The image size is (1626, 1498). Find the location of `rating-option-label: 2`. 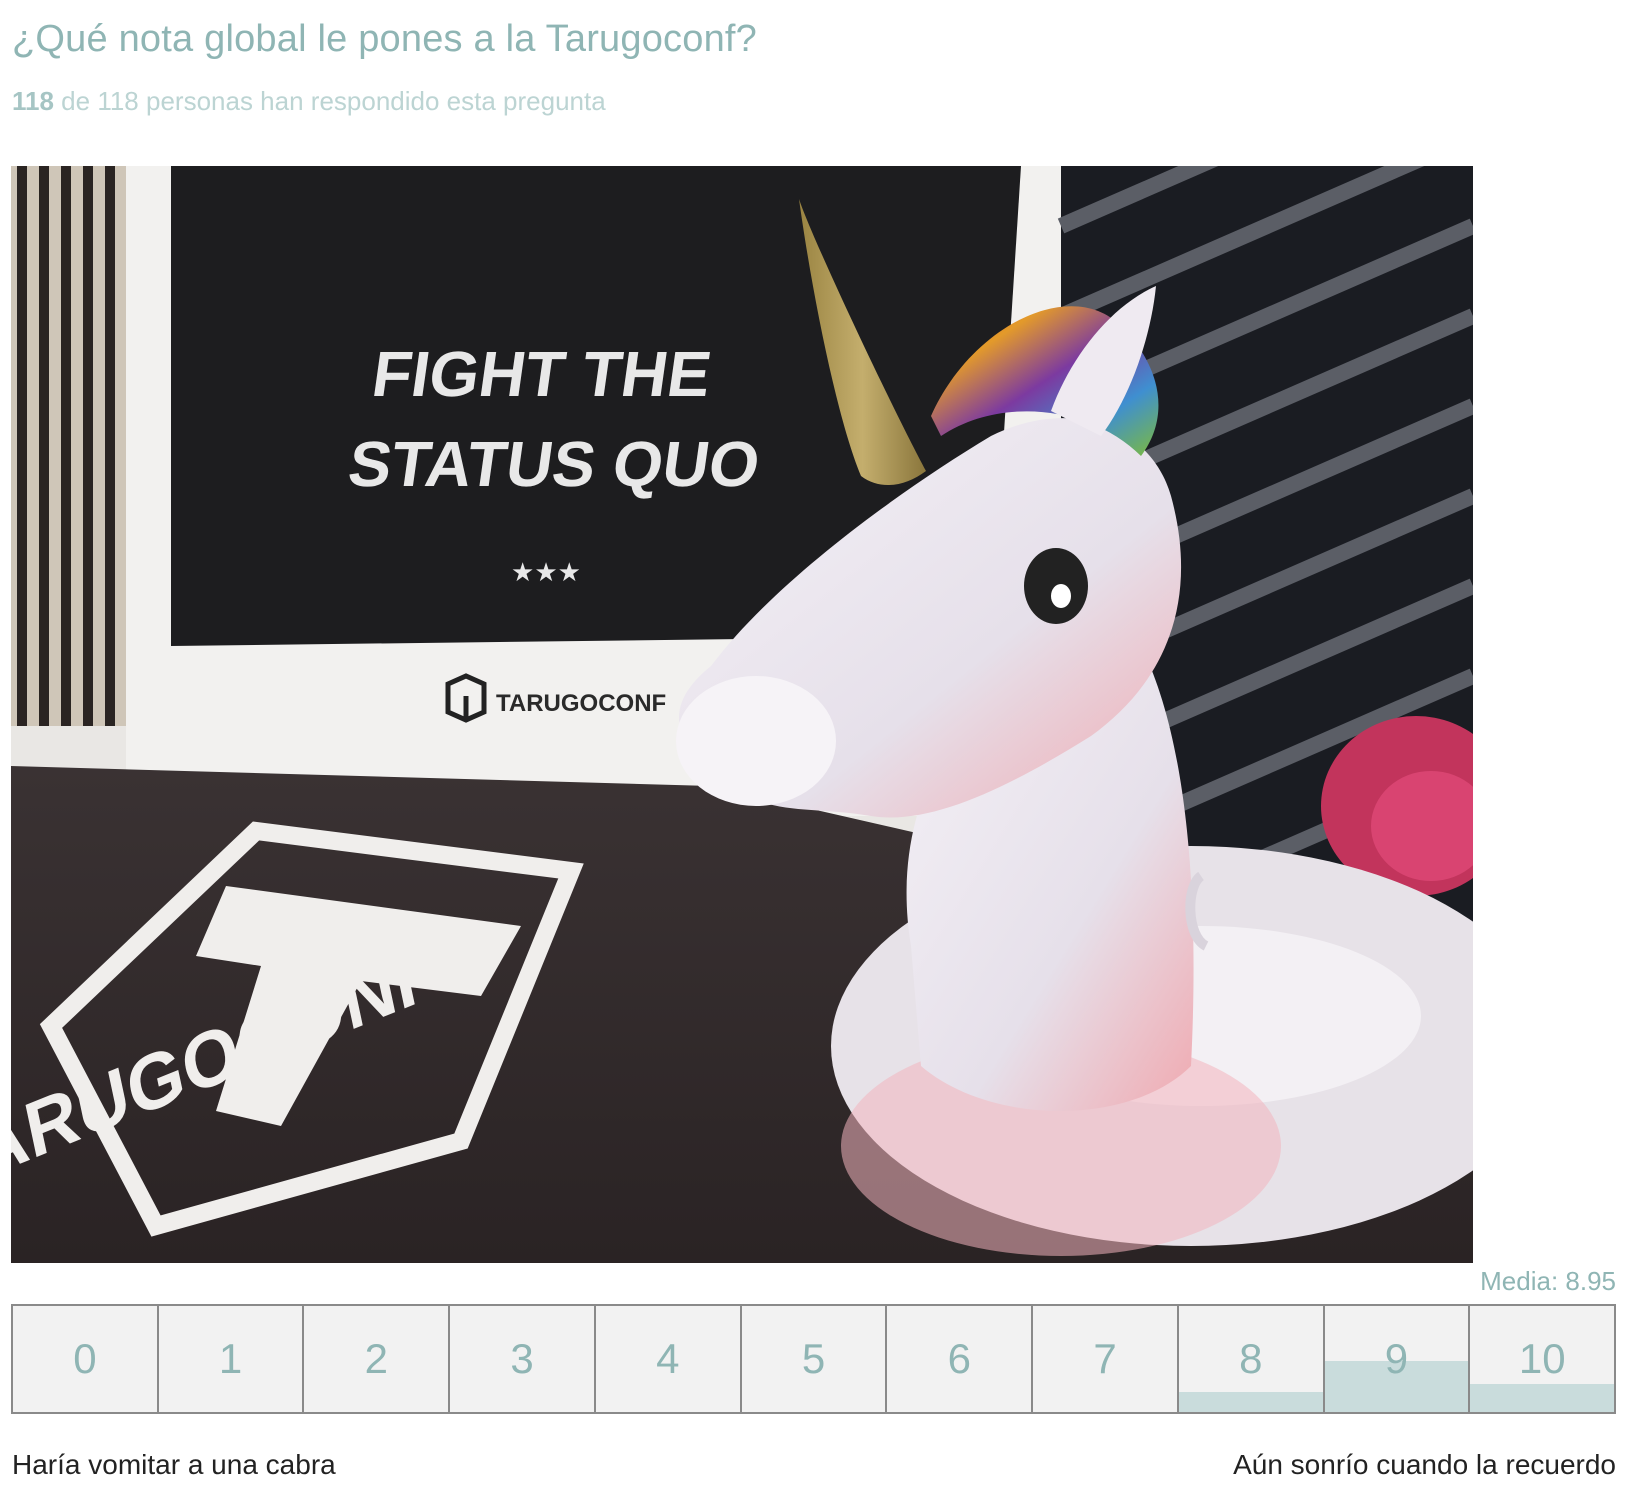

rating-option-label: 2 is located at coordinates (376, 1358).